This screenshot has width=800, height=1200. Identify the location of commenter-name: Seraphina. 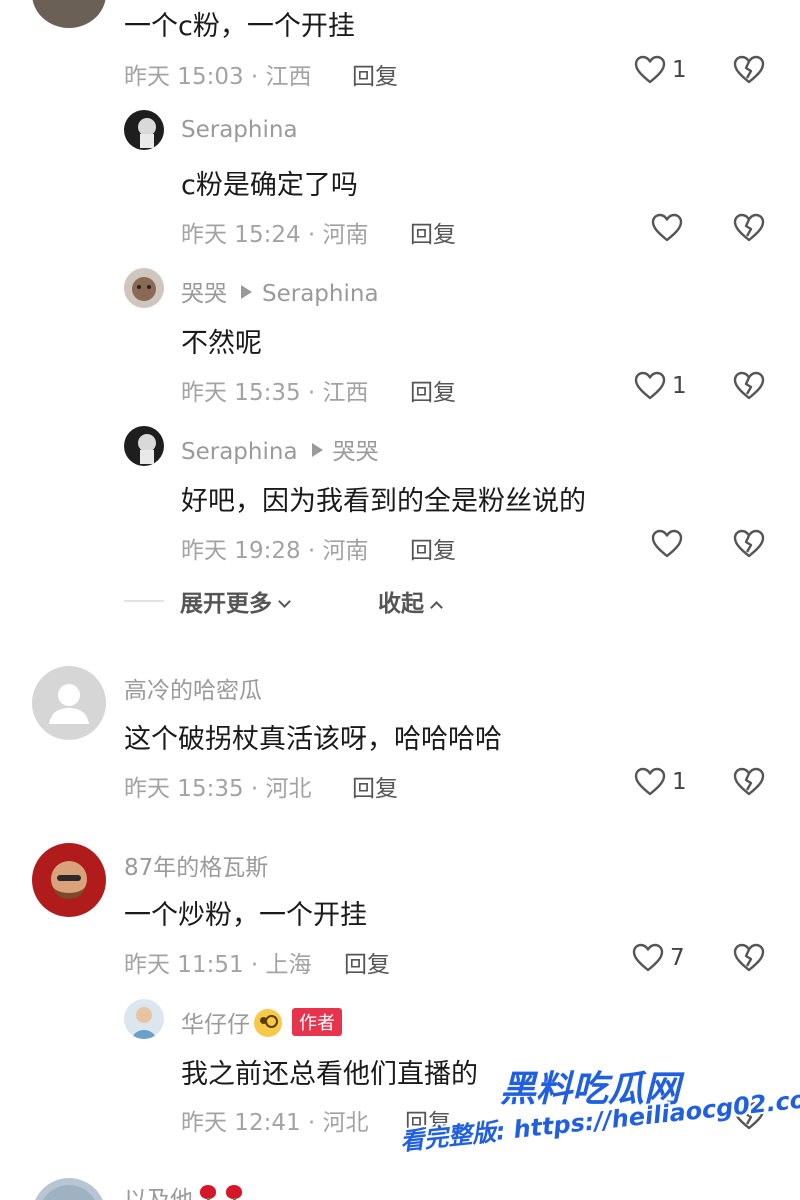
(239, 130).